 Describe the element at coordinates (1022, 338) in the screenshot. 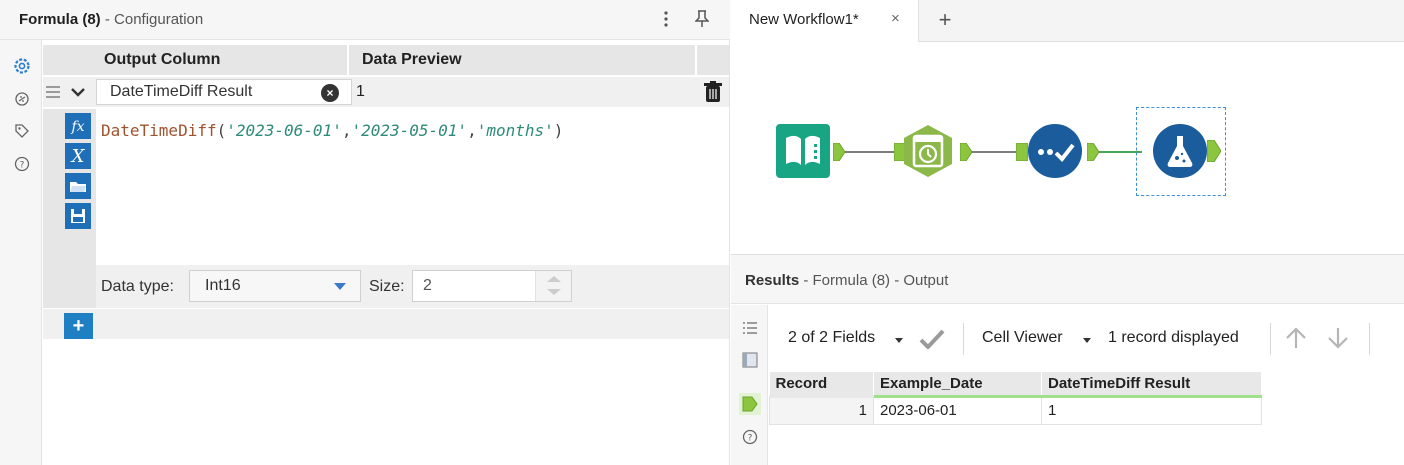

I see `cell-viewer-dropdown: Cell Viewer` at that location.